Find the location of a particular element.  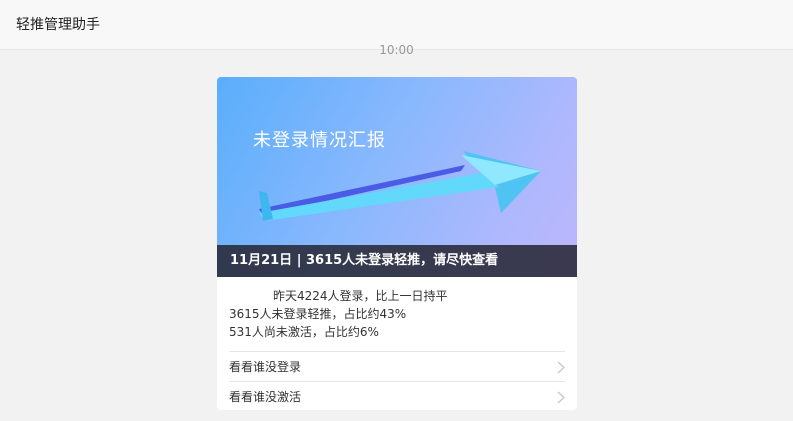

view-not-logged-in-link: 看看谁没登录 is located at coordinates (397, 366).